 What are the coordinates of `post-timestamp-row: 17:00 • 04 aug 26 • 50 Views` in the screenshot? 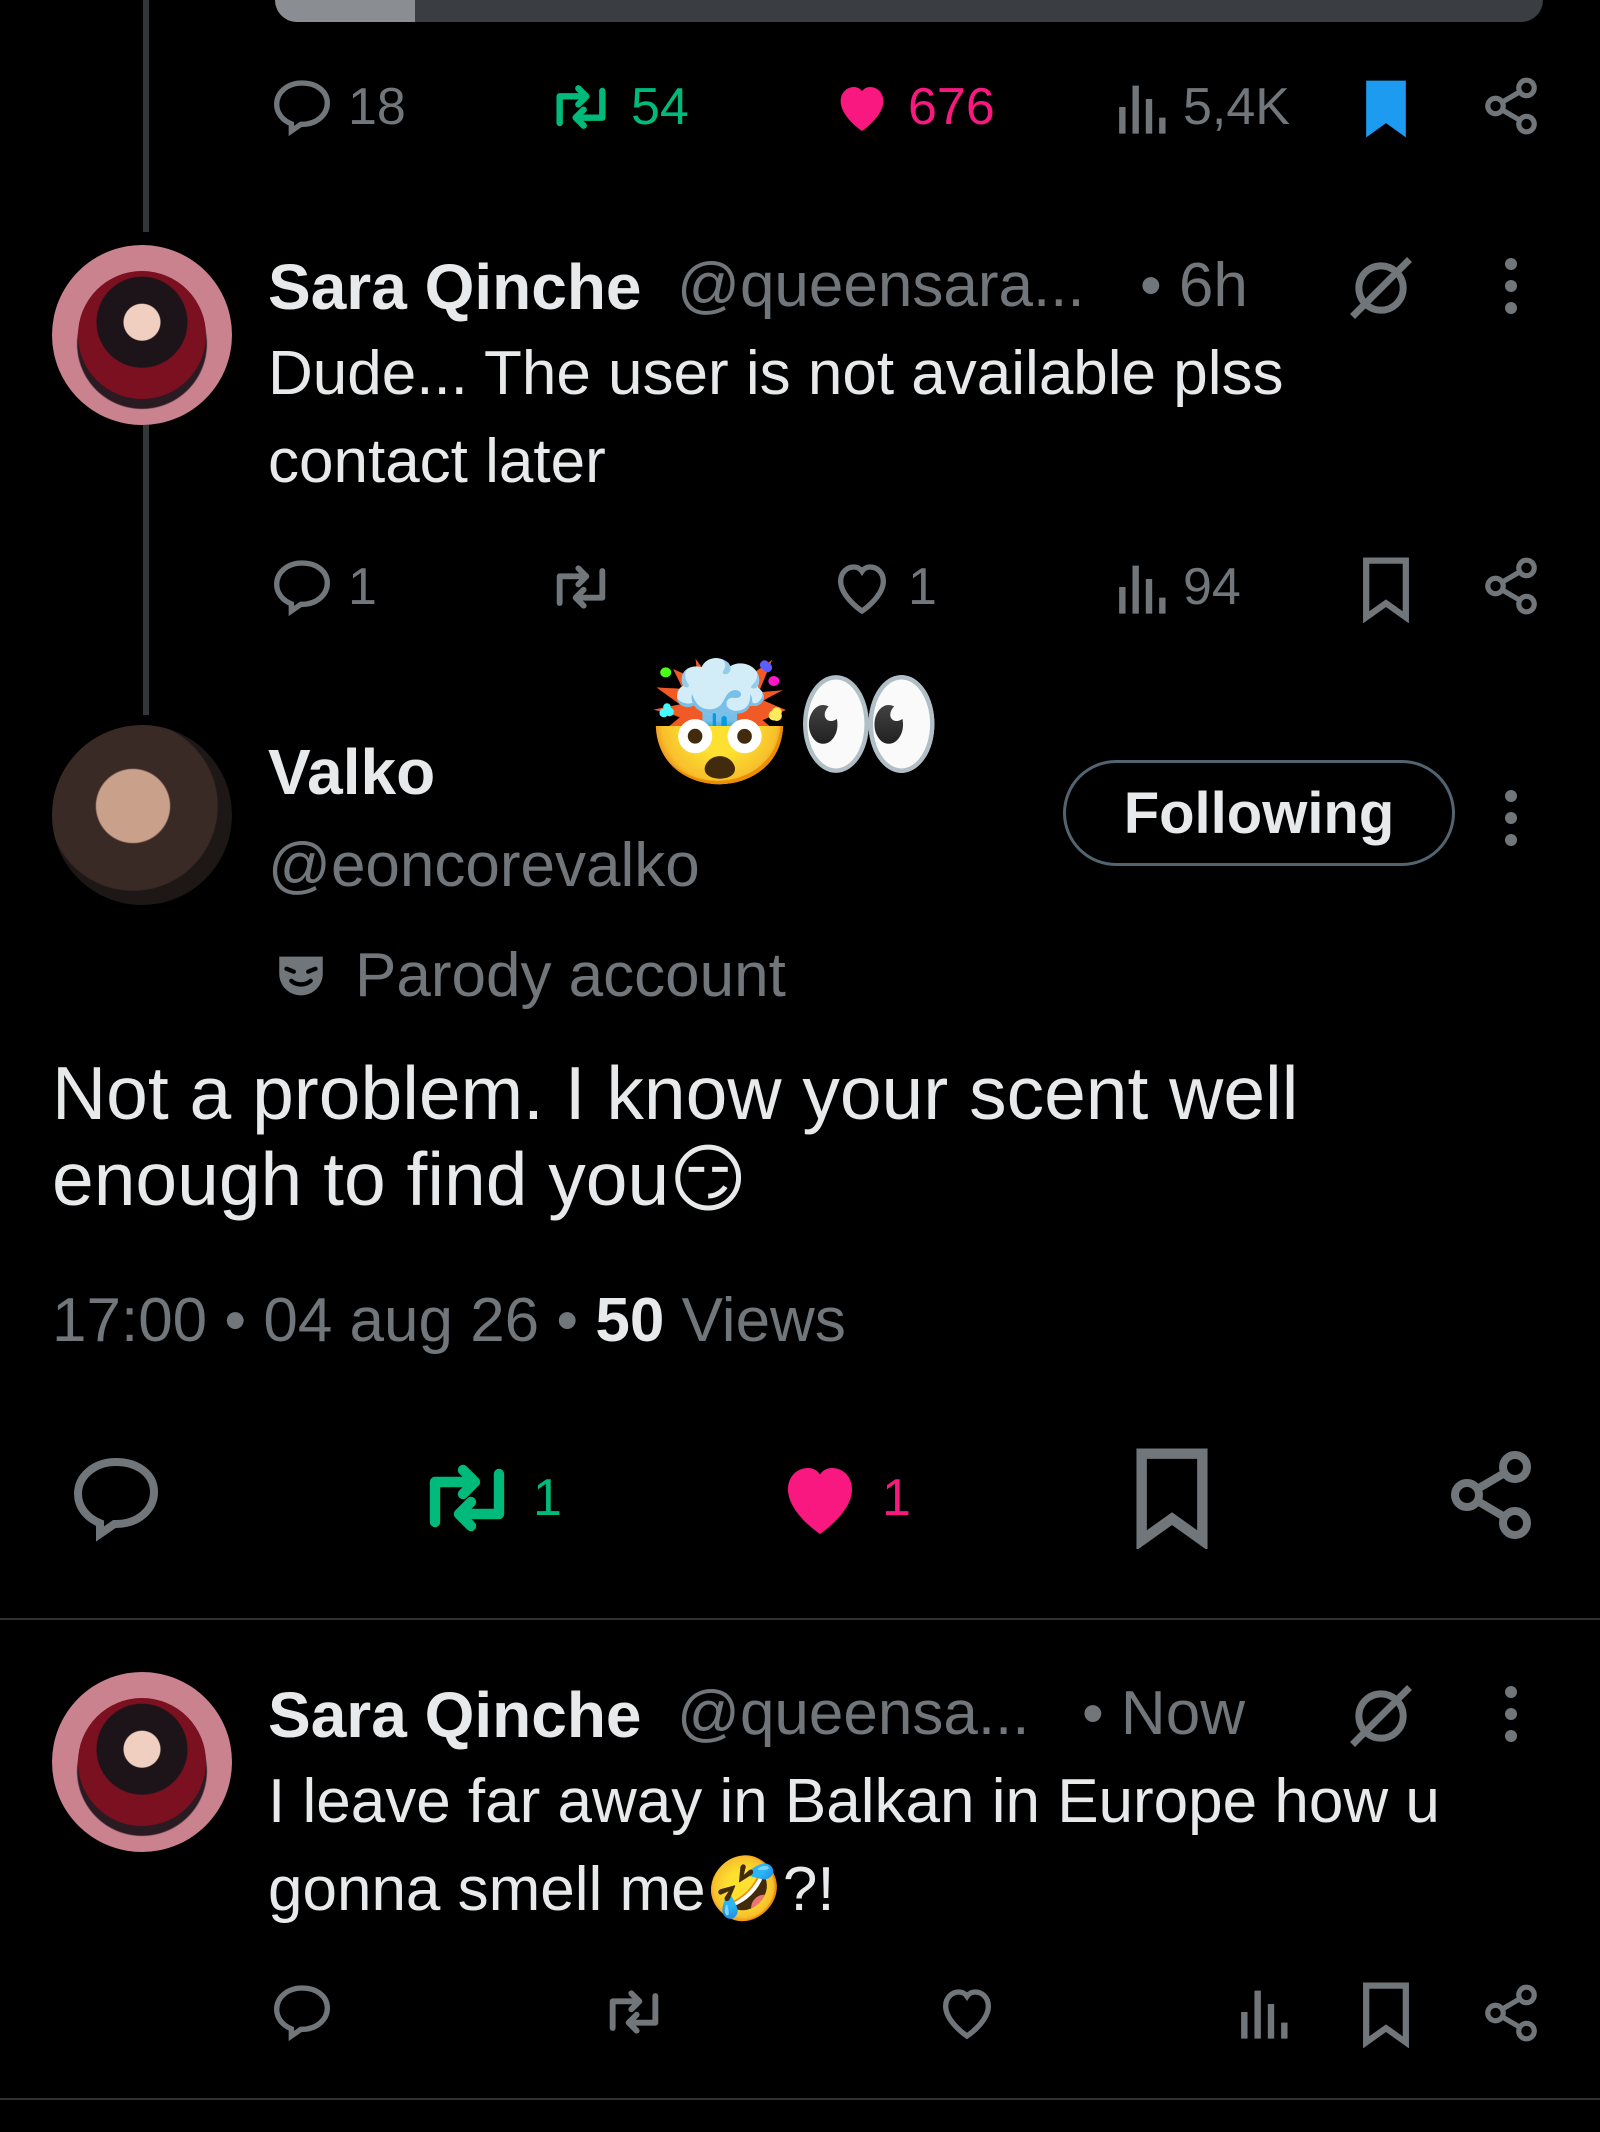 It's located at (449, 1320).